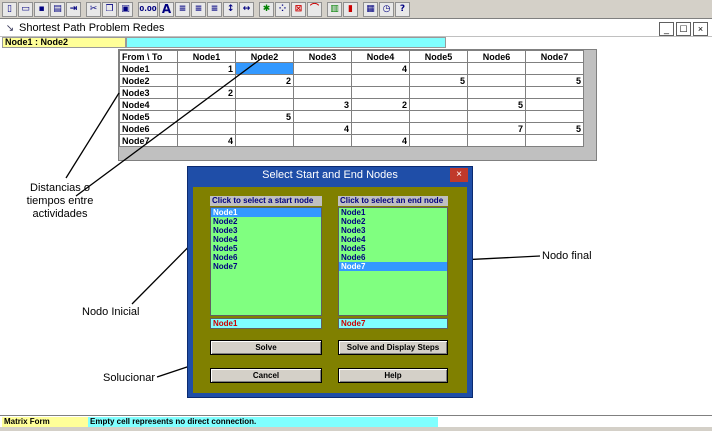 This screenshot has width=712, height=431. What do you see at coordinates (314, 9) in the screenshot?
I see `curve-icon: ⌒` at bounding box center [314, 9].